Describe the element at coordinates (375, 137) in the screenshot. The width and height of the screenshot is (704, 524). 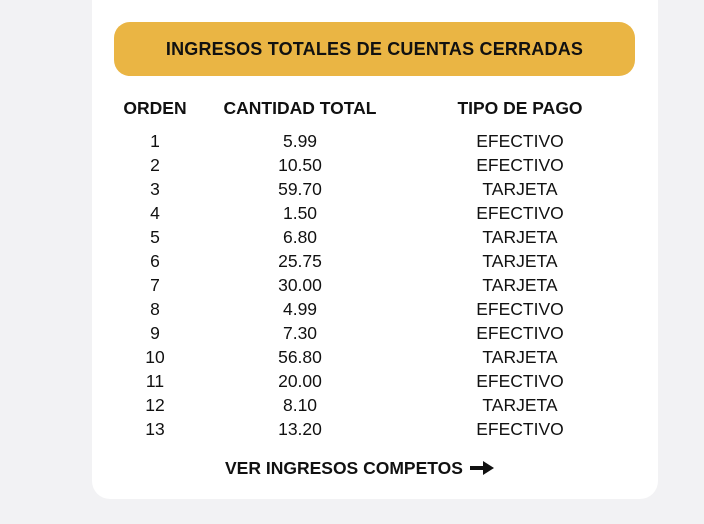
I see `table-row: 1 5.99 EFECTIVO` at that location.